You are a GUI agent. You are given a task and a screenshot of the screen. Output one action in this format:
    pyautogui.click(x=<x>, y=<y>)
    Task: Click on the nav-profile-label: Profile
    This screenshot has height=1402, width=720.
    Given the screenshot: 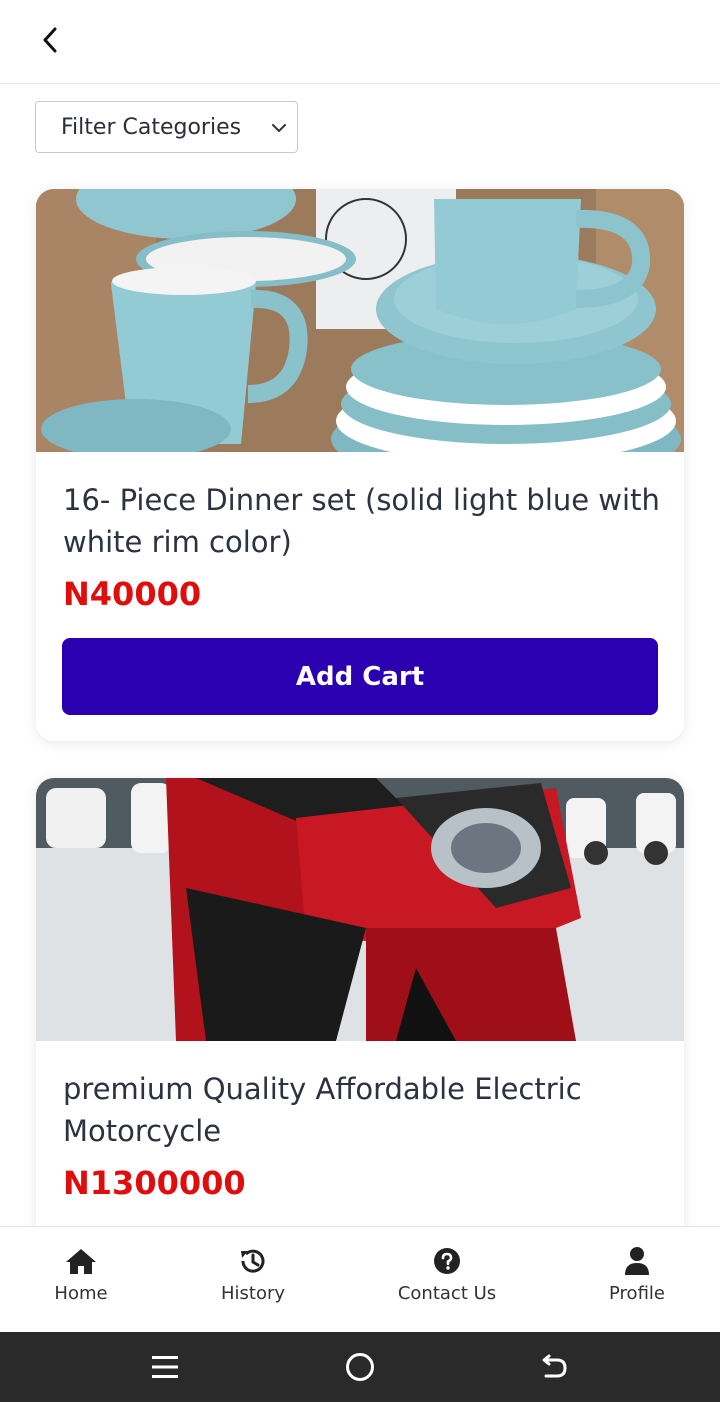 What is the action you would take?
    pyautogui.click(x=637, y=1293)
    